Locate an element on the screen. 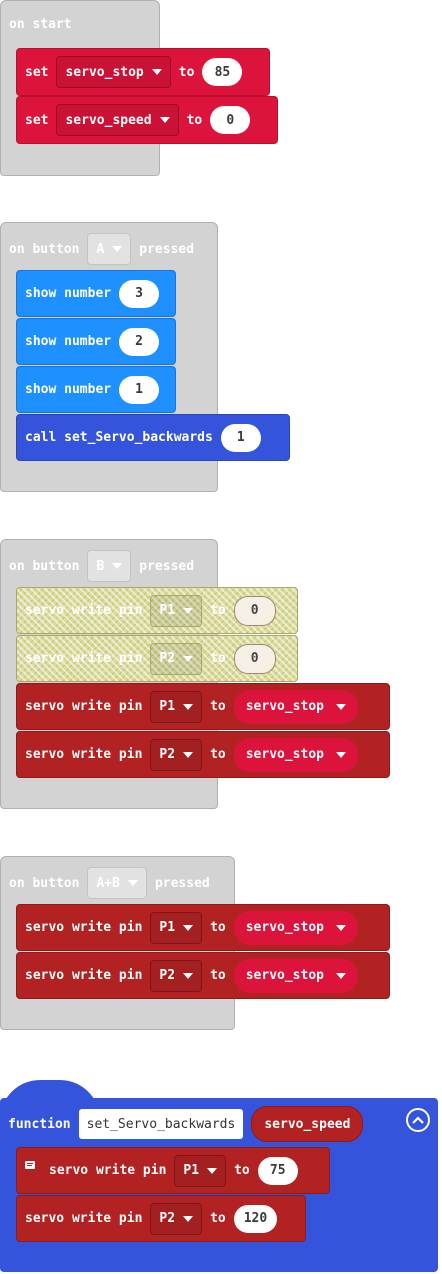 The width and height of the screenshot is (442, 1274). number-input: 3 is located at coordinates (139, 293).